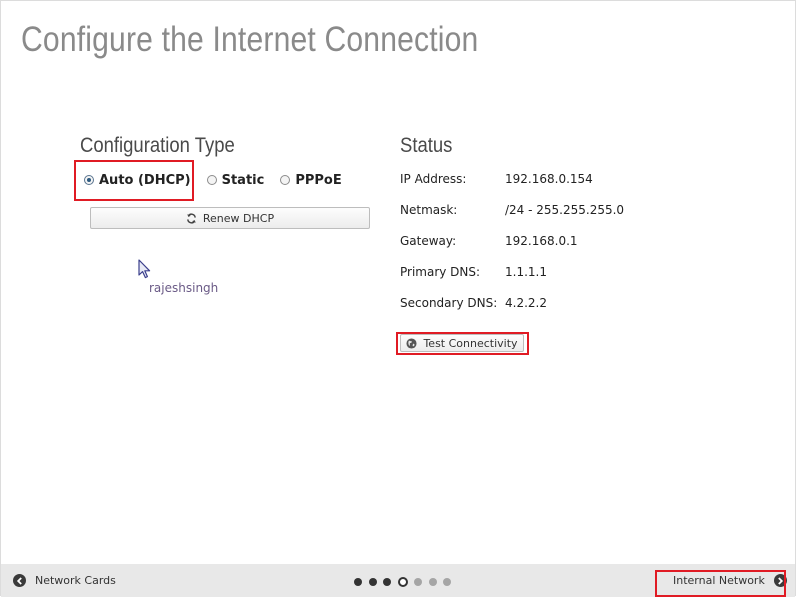 The height and width of the screenshot is (597, 796). Describe the element at coordinates (145, 271) in the screenshot. I see `mouse-cursor-icon` at that location.